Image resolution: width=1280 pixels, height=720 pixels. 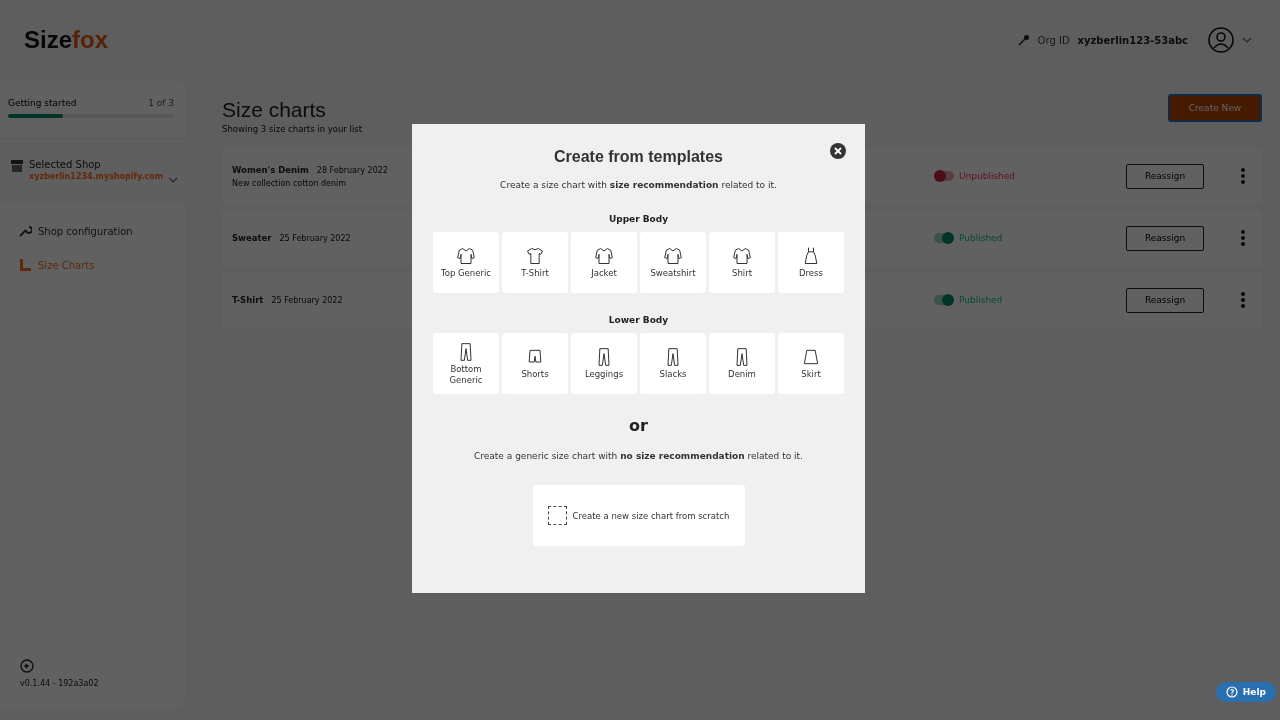 I want to click on chart-description: New collection cotton denim, so click(x=289, y=183).